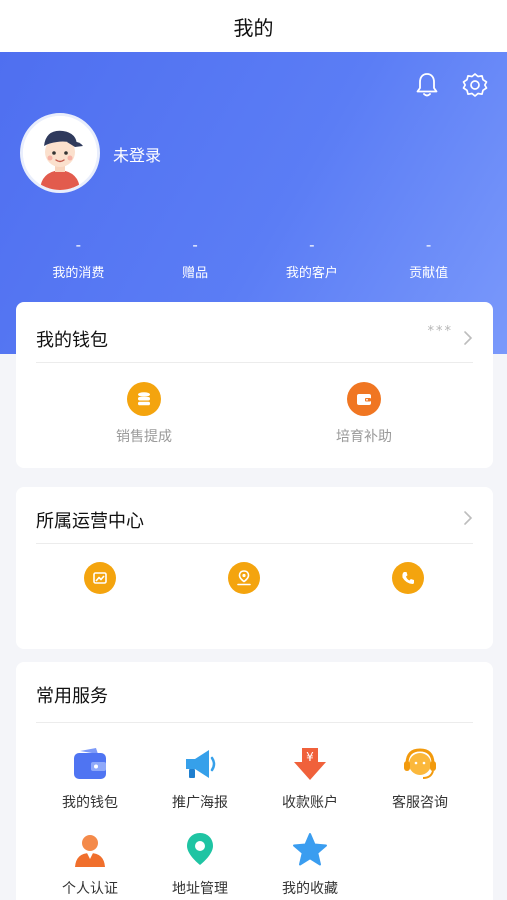 The width and height of the screenshot is (507, 900). I want to click on yuan-arrow-icon: ¥, so click(310, 764).